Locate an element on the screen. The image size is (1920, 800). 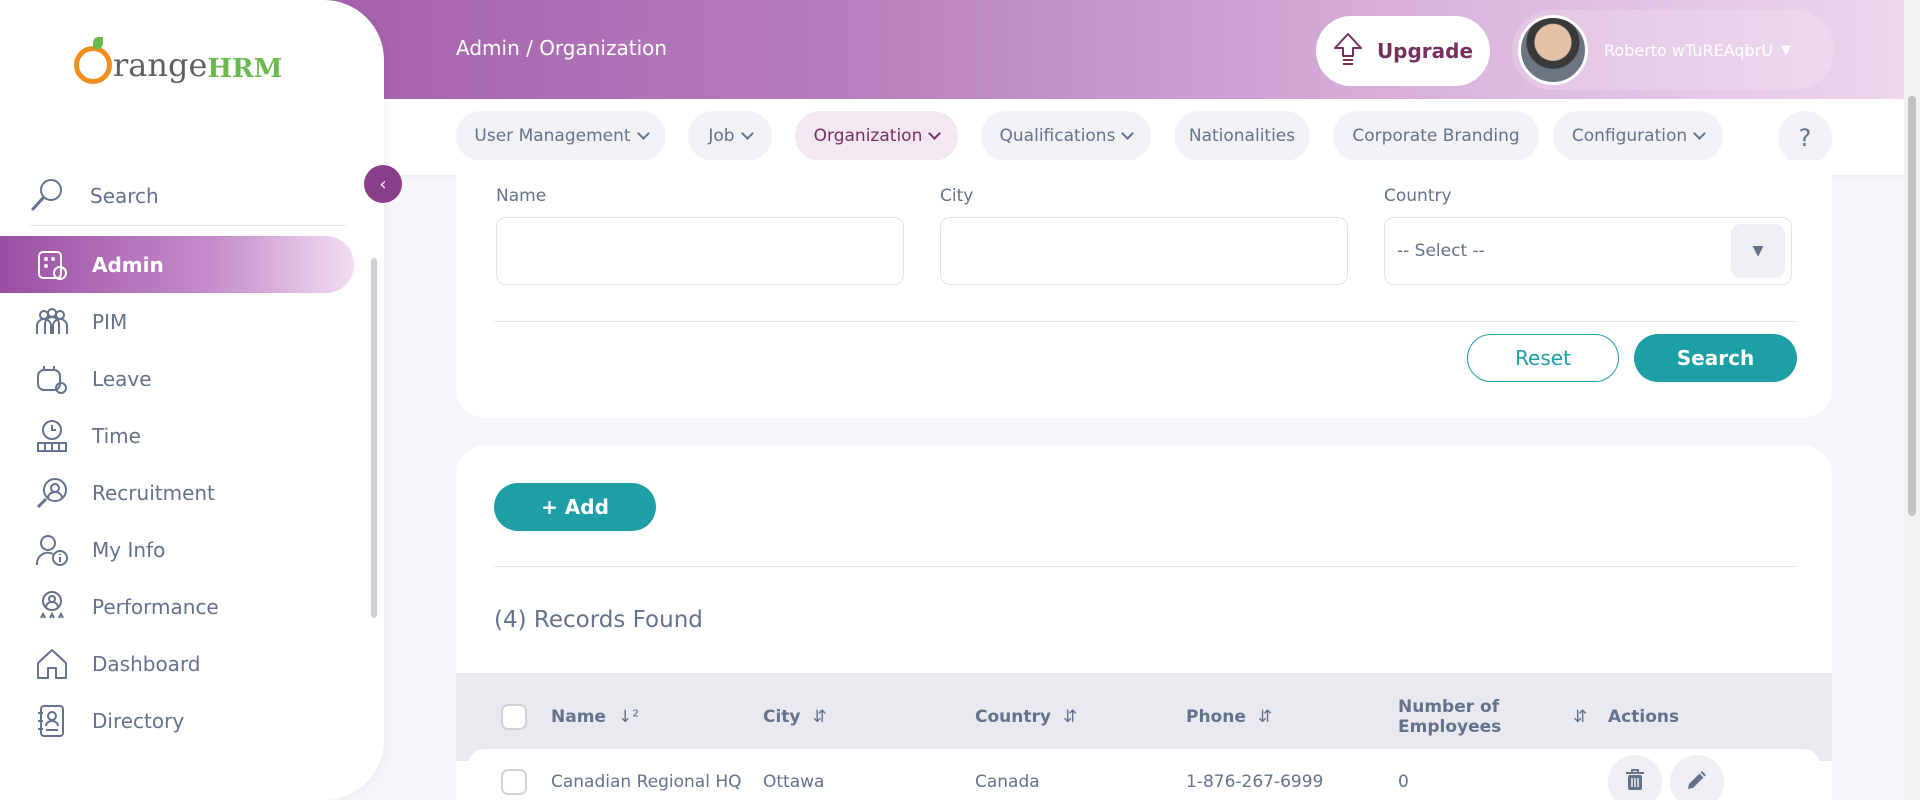
tab-label: Corporate Branding is located at coordinates (1436, 136).